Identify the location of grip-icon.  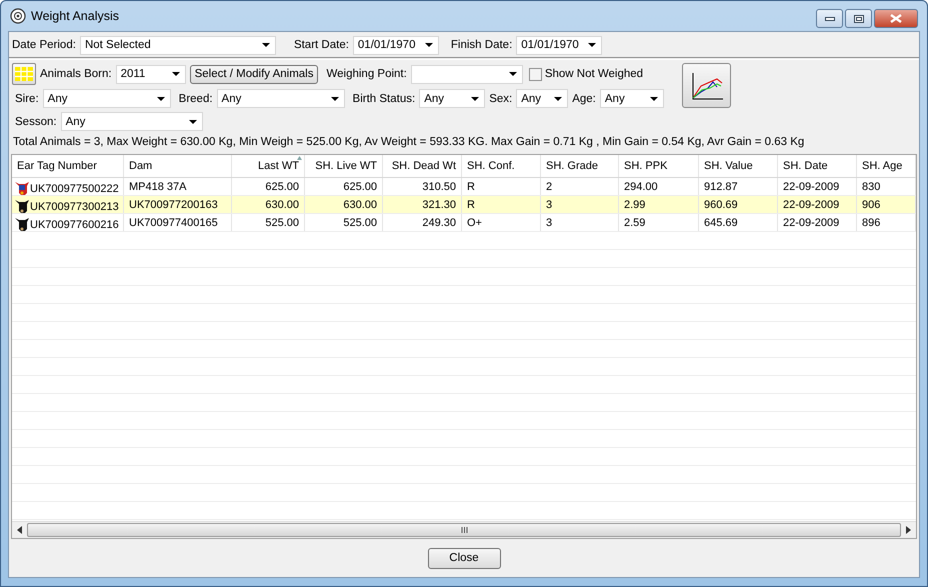
(464, 530).